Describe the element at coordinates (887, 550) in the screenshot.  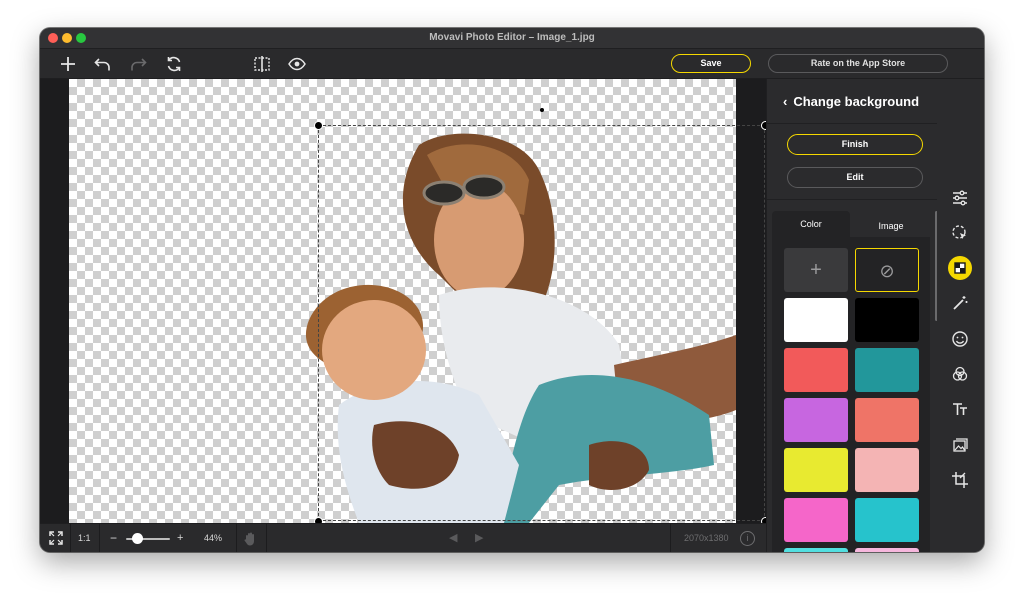
I see `swatch-pale-pink` at that location.